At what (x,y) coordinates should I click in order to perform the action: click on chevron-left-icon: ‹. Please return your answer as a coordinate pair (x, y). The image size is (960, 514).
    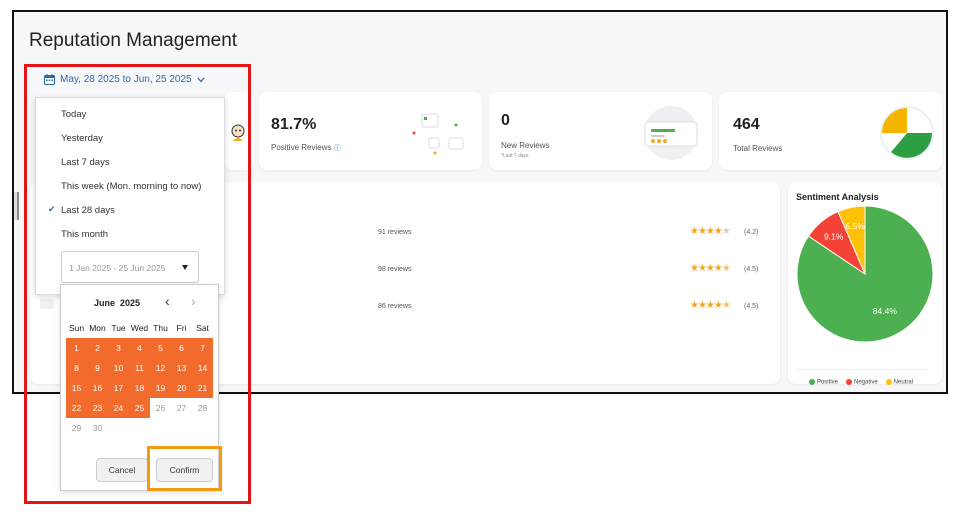
    Looking at the image, I should click on (167, 301).